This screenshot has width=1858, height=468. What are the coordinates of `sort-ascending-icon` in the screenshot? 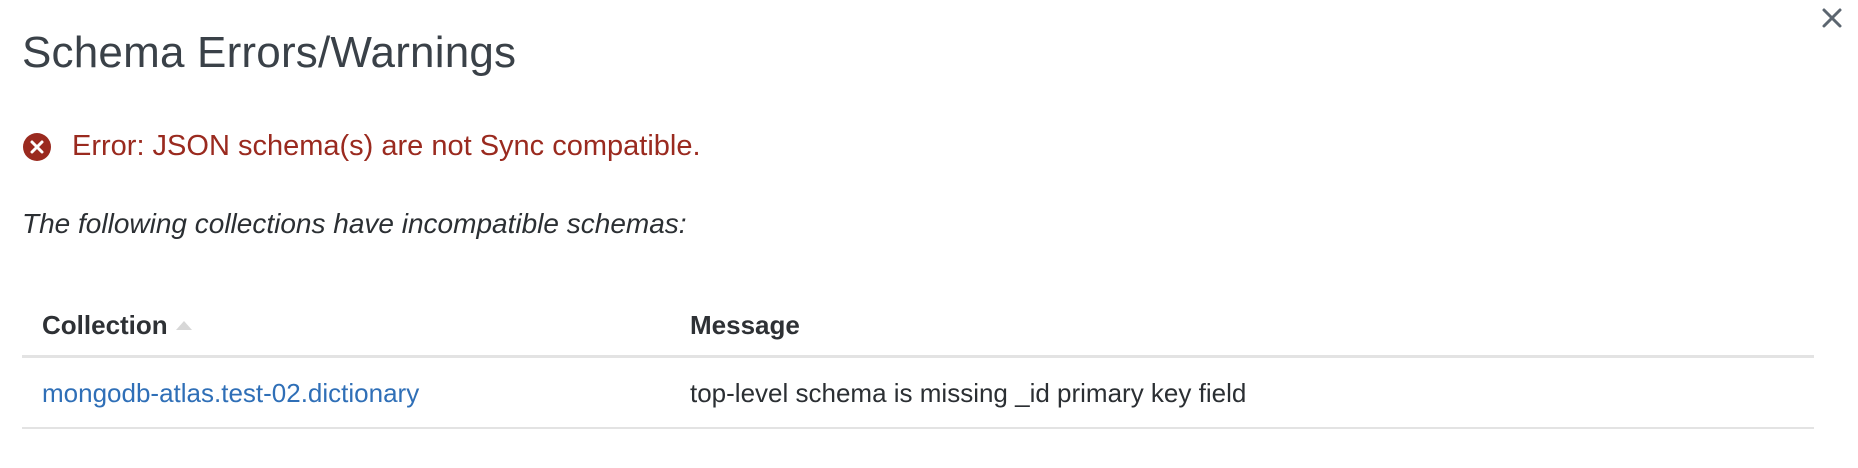 It's located at (183, 325).